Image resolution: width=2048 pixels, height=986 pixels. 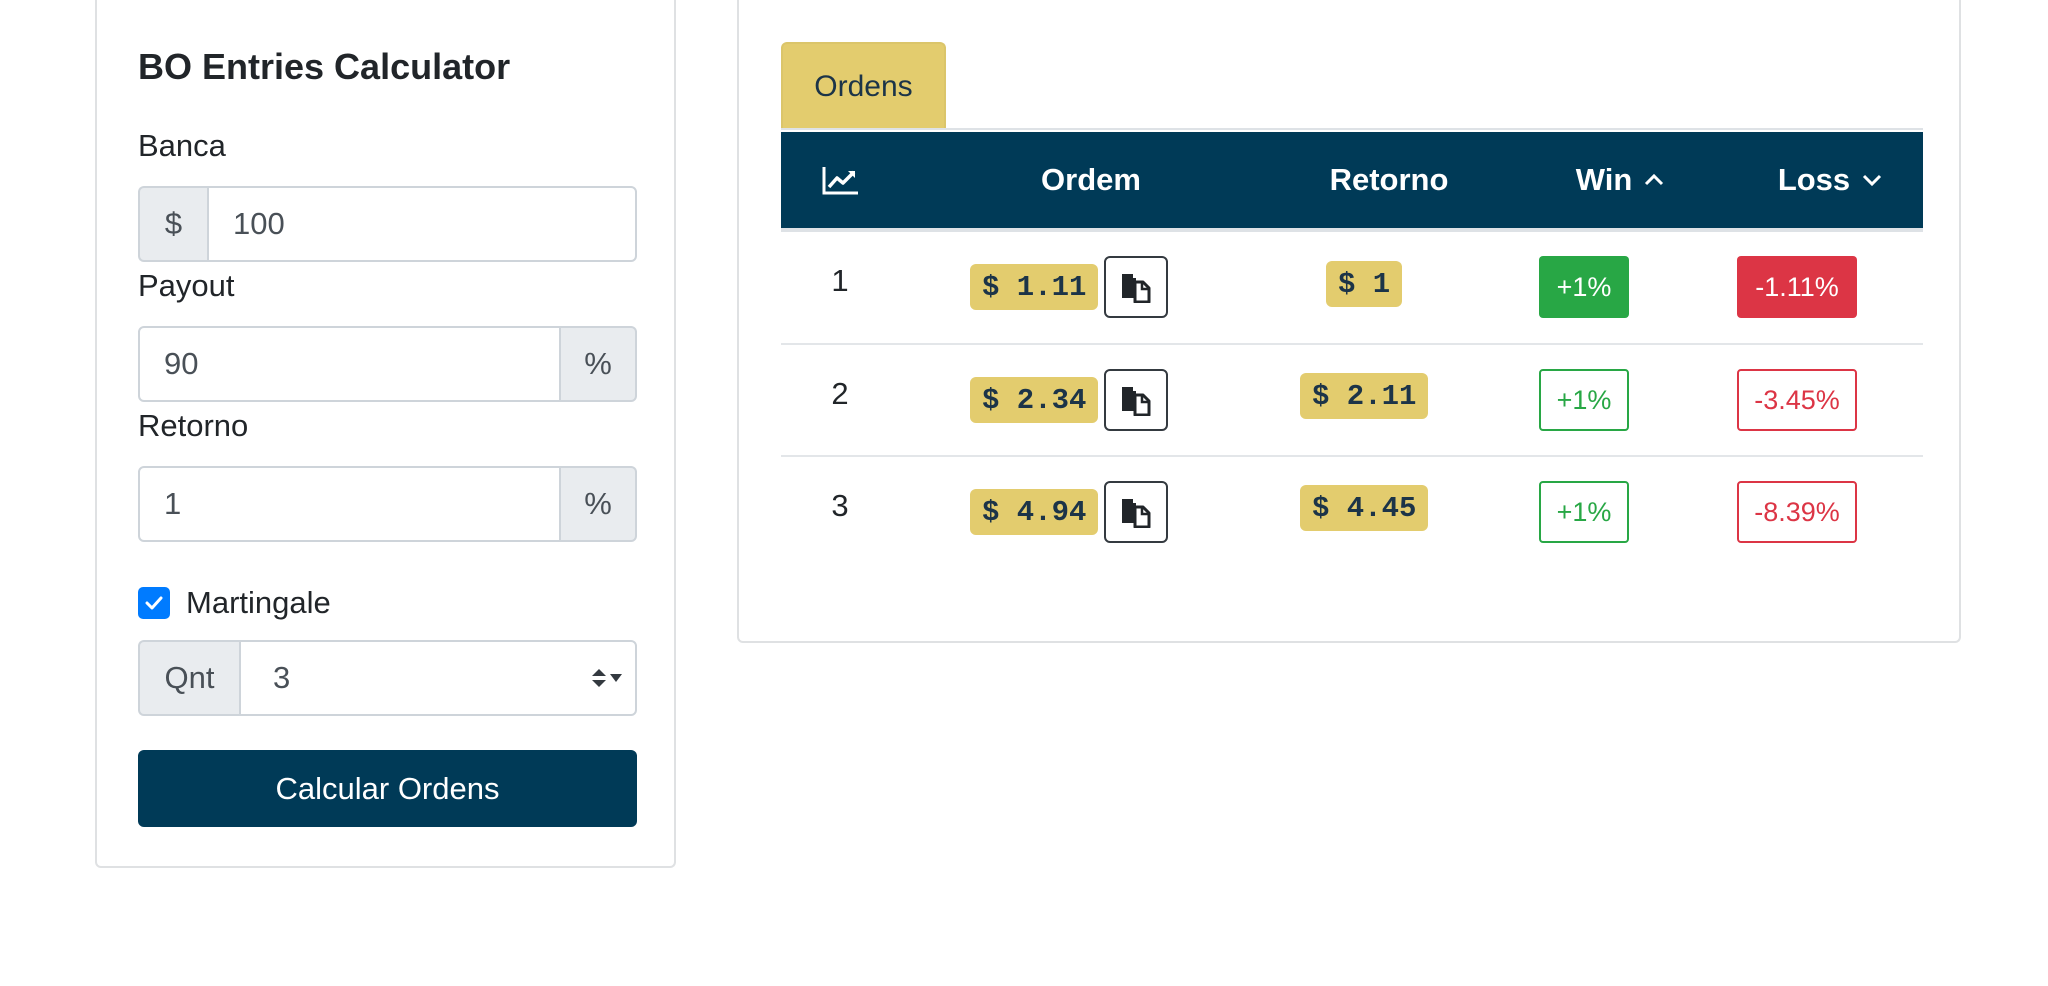 I want to click on martingale-label: Martingale, so click(x=258, y=603).